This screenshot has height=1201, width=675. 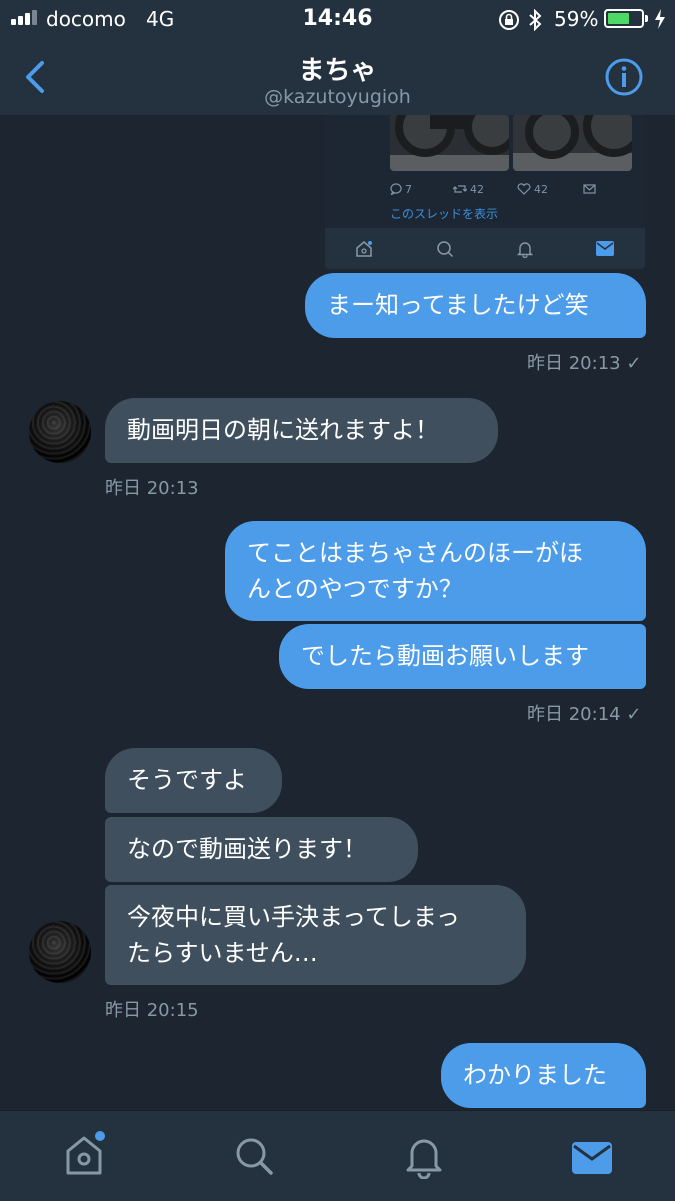 I want to click on message-timestamp: 昨日 20:13 ✓, so click(x=584, y=363).